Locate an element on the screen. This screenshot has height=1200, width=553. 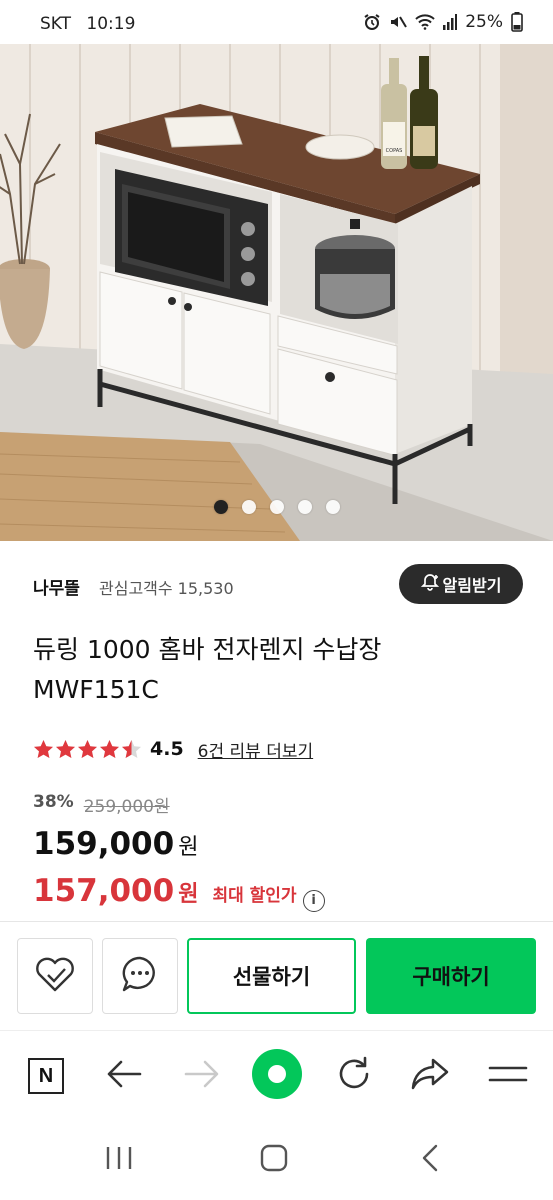
chevron-left-icon is located at coordinates (430, 1160).